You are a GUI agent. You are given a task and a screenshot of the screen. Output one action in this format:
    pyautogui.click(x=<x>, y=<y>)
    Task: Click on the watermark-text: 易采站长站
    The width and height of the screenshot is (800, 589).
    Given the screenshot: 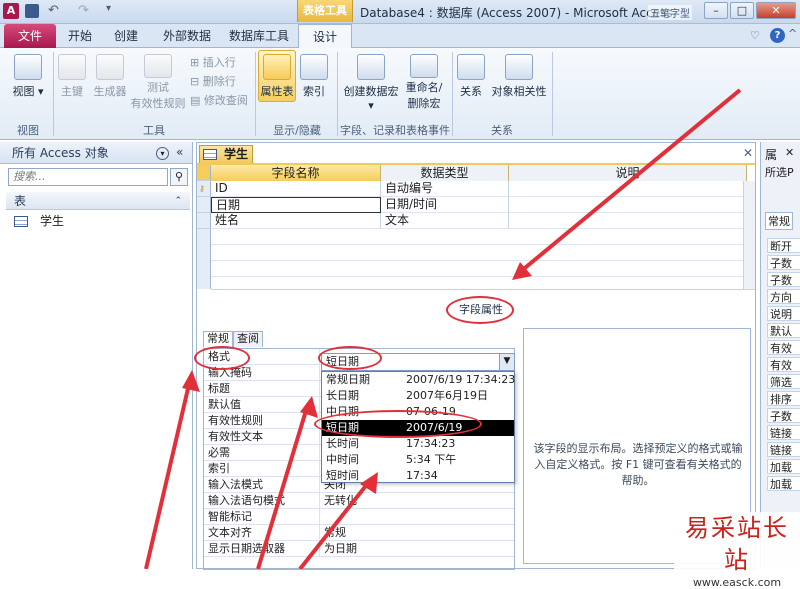 What is the action you would take?
    pyautogui.click(x=737, y=544)
    